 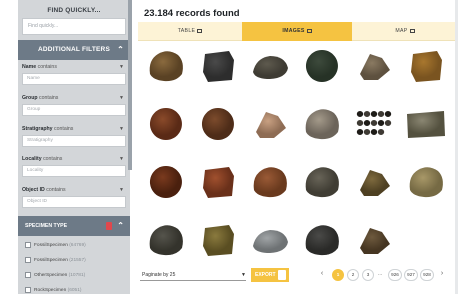 What do you see at coordinates (109, 226) in the screenshot?
I see `clear-filter-icon` at bounding box center [109, 226].